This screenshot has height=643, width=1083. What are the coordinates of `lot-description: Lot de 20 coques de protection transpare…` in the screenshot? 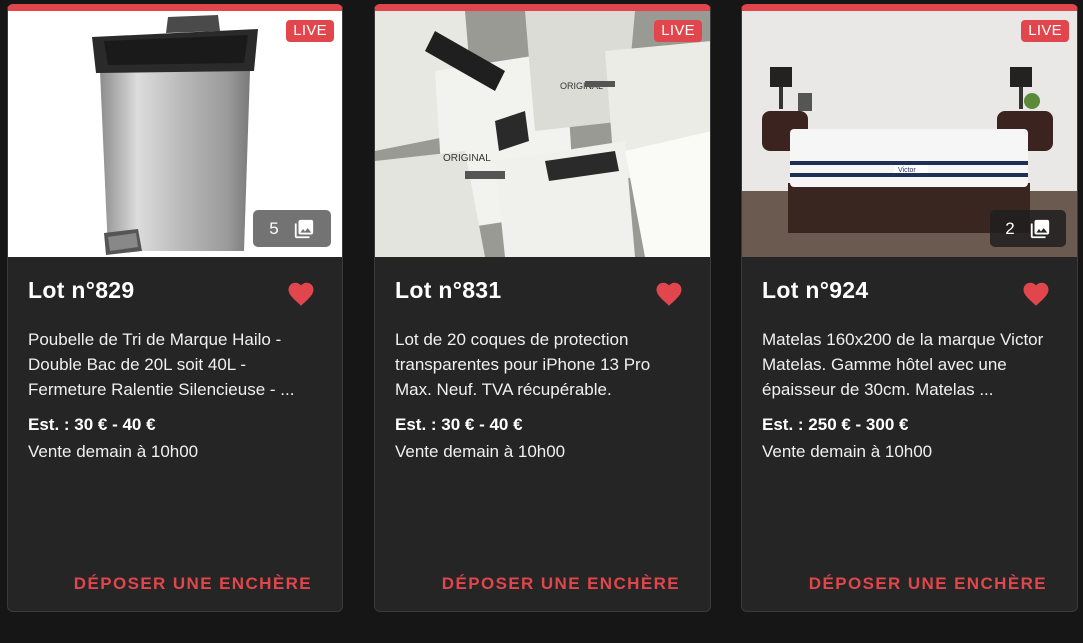 It's located at (523, 364).